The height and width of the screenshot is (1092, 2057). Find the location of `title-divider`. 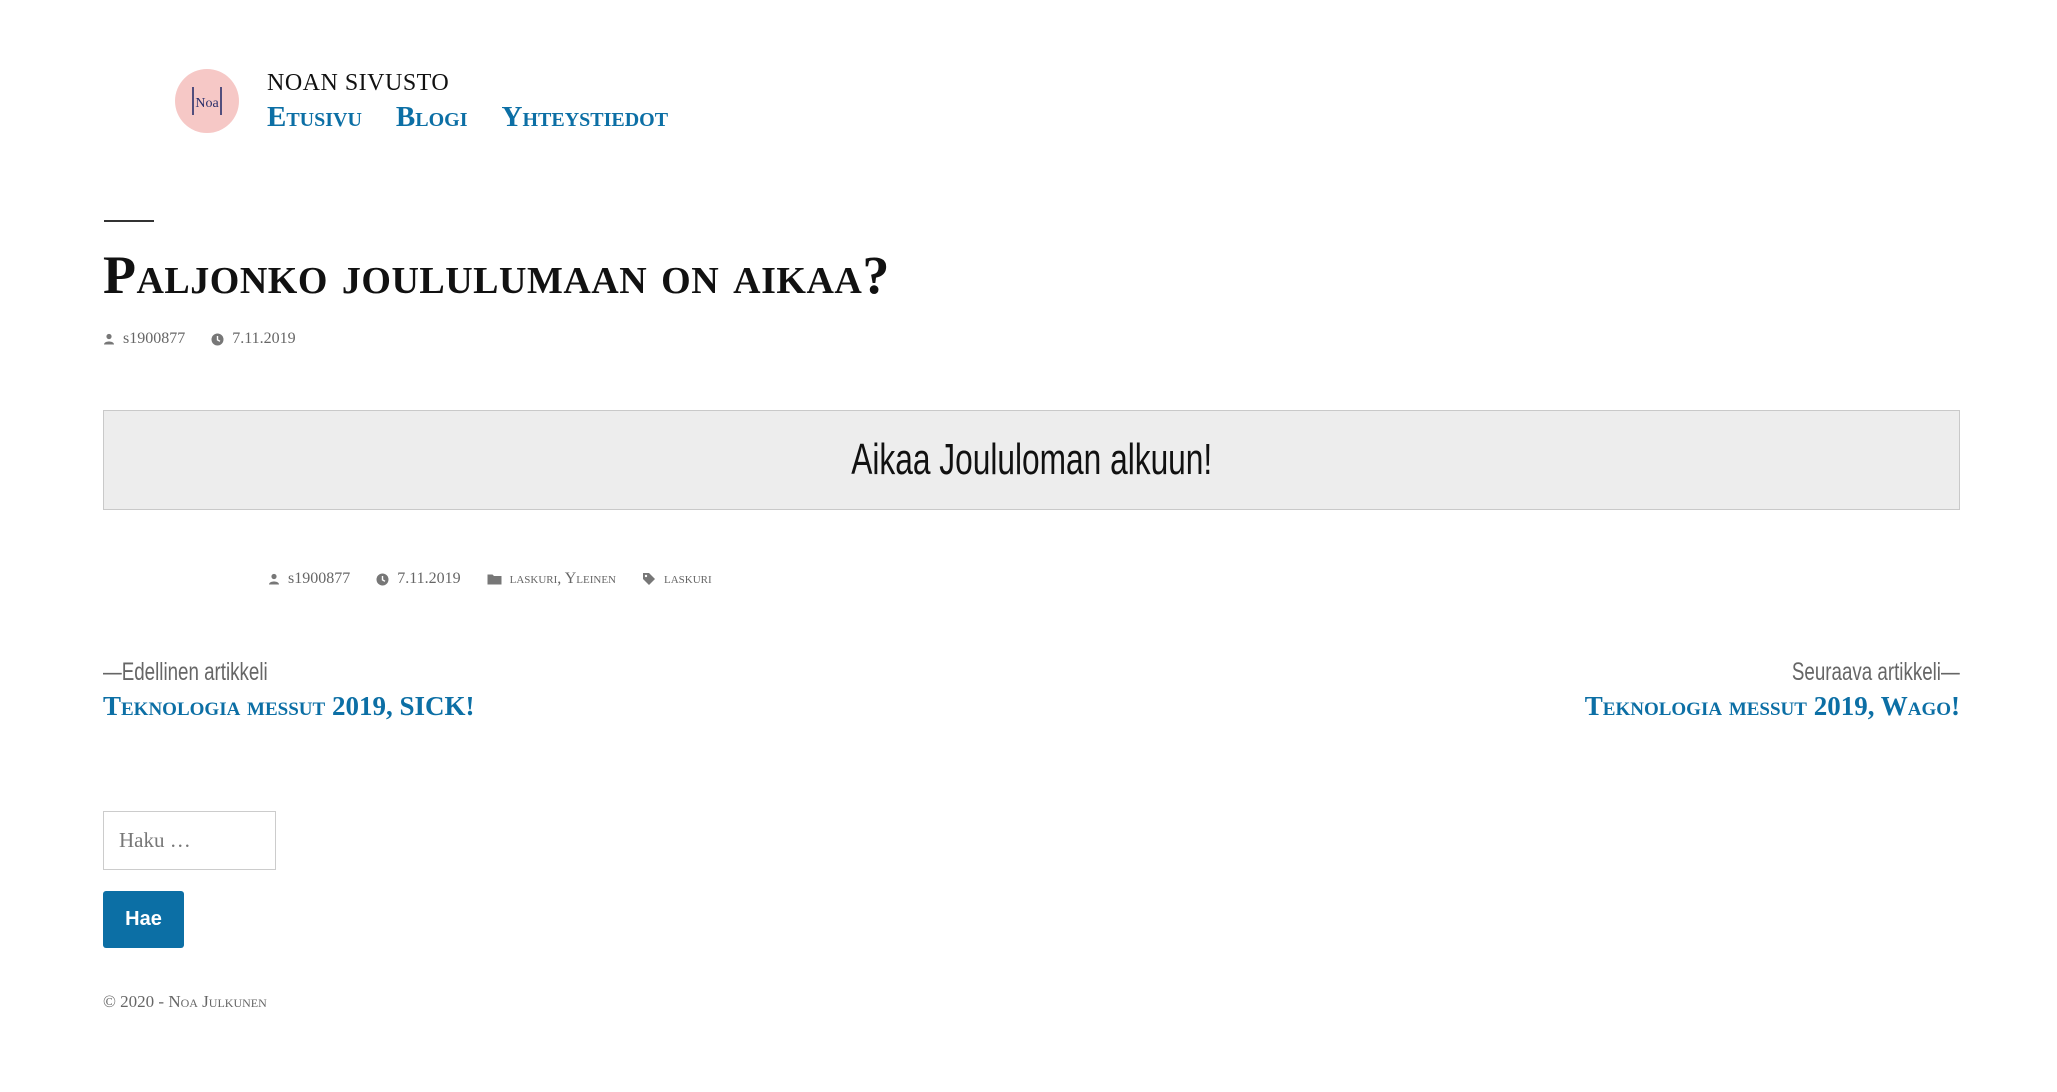

title-divider is located at coordinates (129, 221).